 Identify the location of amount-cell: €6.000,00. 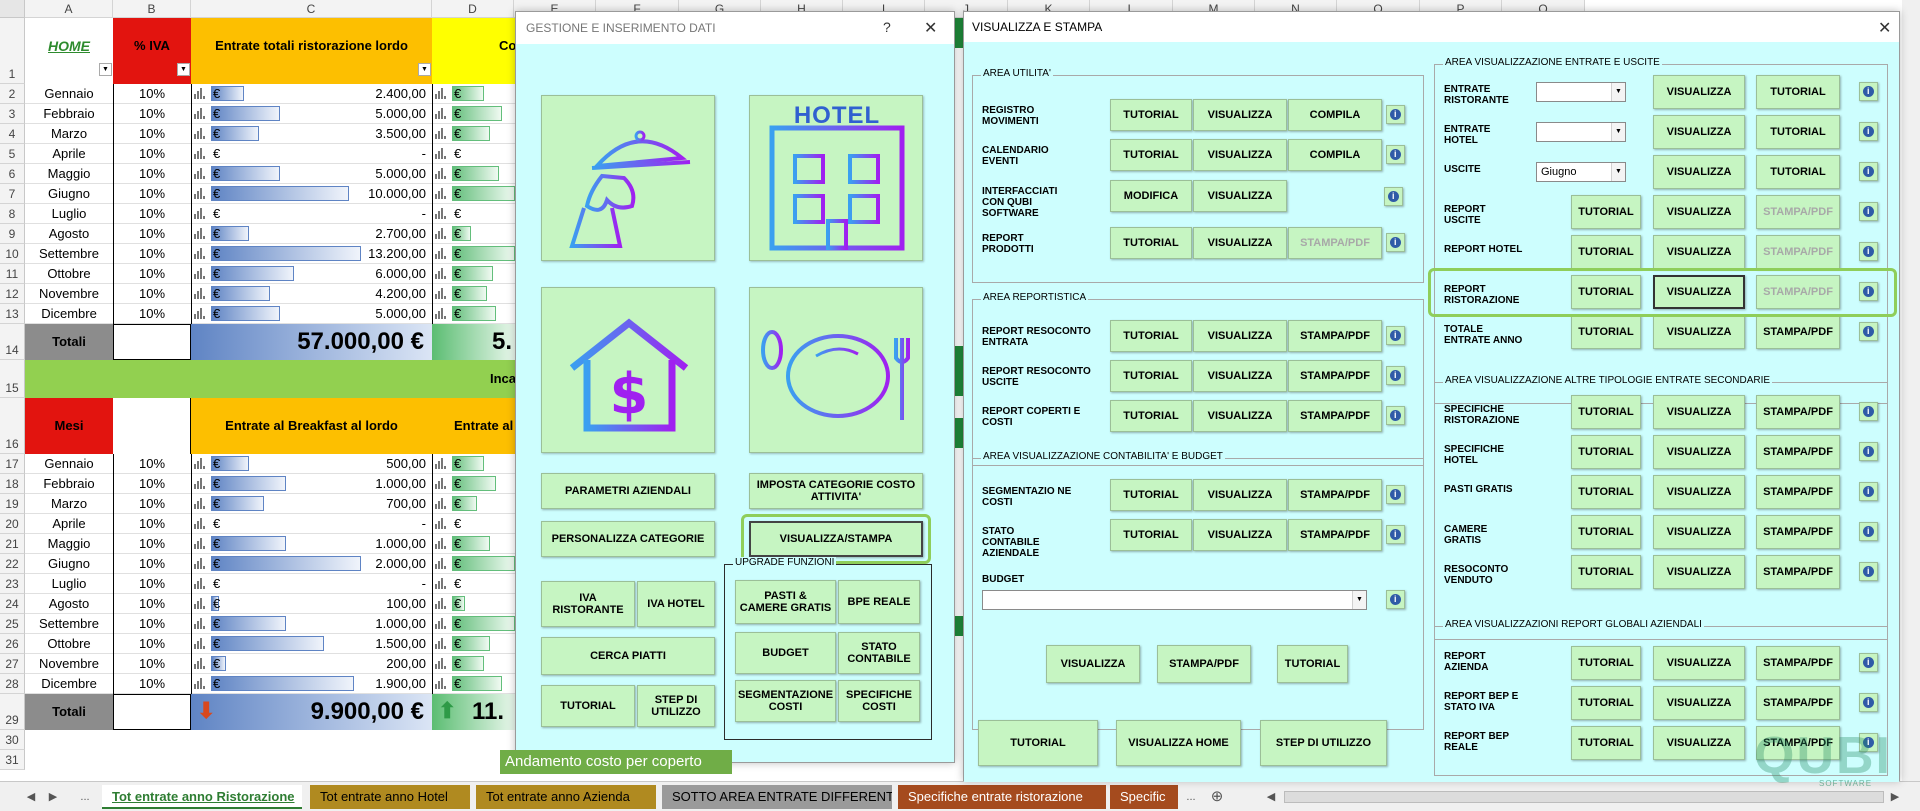
(311, 274).